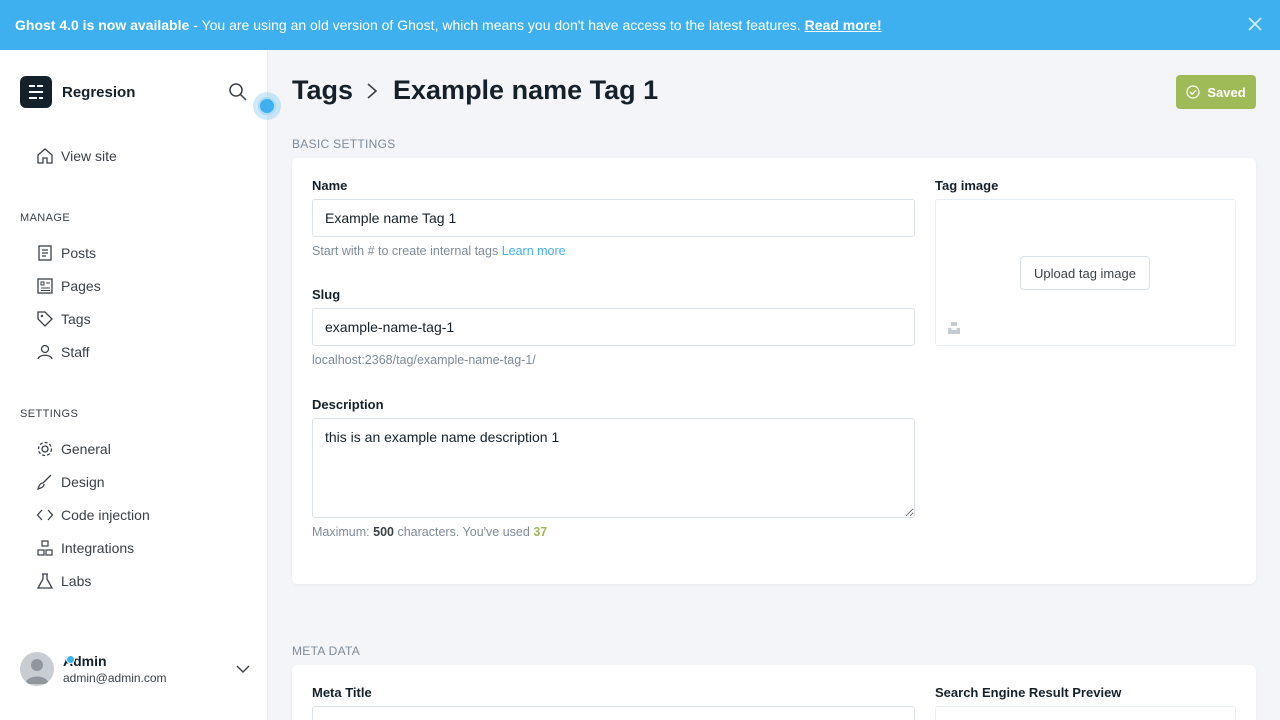 The width and height of the screenshot is (1280, 720). I want to click on nav-view-site: View site, so click(76, 156).